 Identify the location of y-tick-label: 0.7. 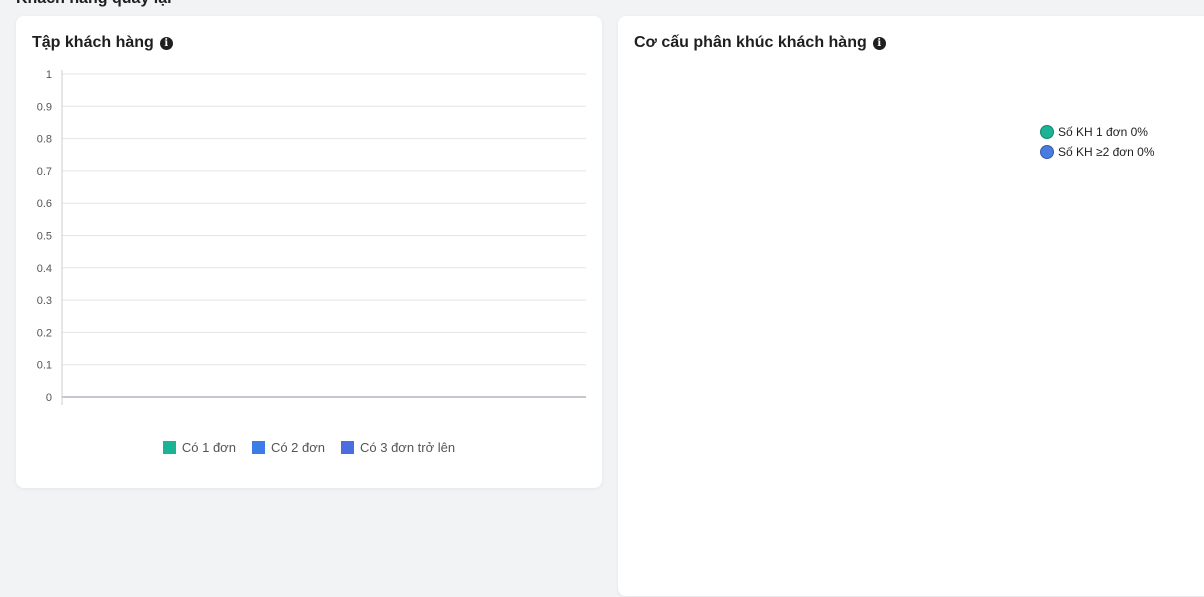
(44, 172).